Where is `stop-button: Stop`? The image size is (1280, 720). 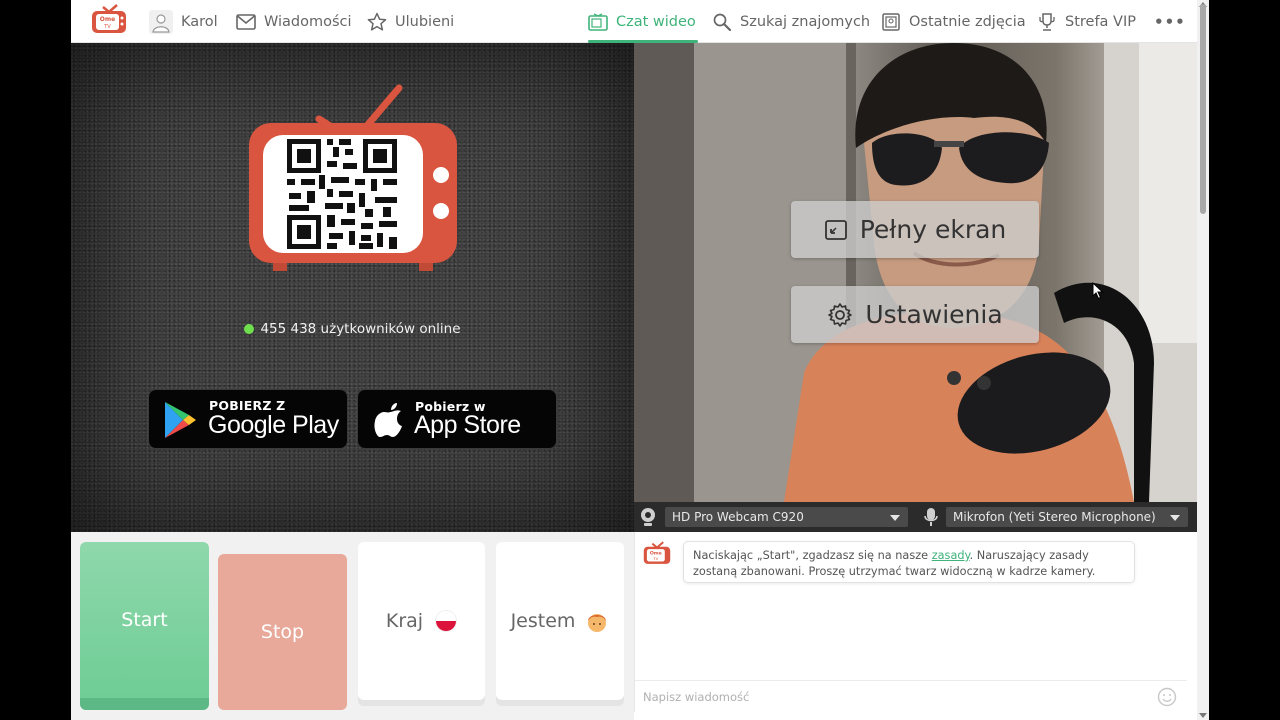 stop-button: Stop is located at coordinates (282, 632).